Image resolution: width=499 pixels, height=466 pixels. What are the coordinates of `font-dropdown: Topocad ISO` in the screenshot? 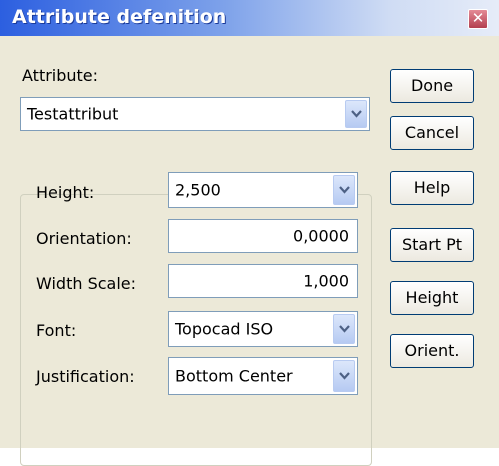 It's located at (263, 329).